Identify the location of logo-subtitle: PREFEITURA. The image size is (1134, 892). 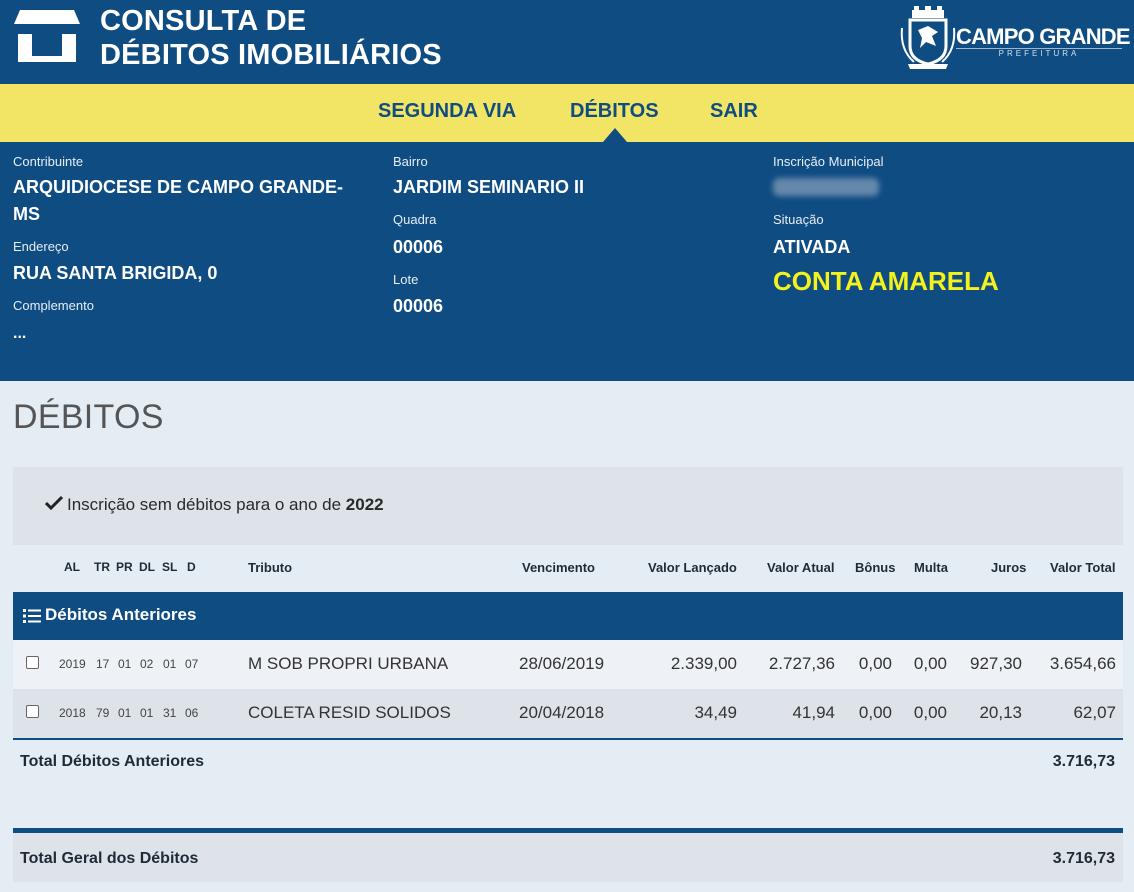
(1039, 53).